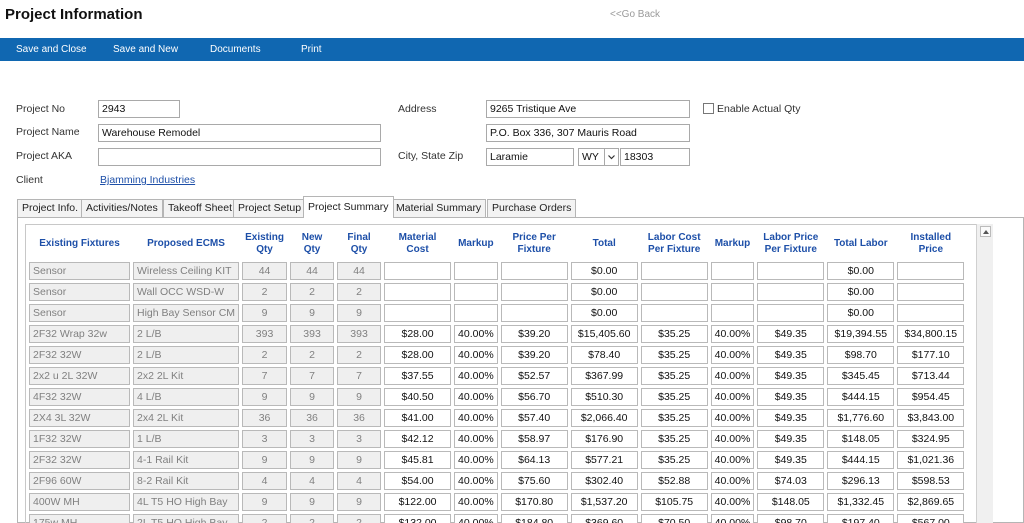 This screenshot has height=523, width=1024. Describe the element at coordinates (311, 49) in the screenshot. I see `print-button: Print` at that location.